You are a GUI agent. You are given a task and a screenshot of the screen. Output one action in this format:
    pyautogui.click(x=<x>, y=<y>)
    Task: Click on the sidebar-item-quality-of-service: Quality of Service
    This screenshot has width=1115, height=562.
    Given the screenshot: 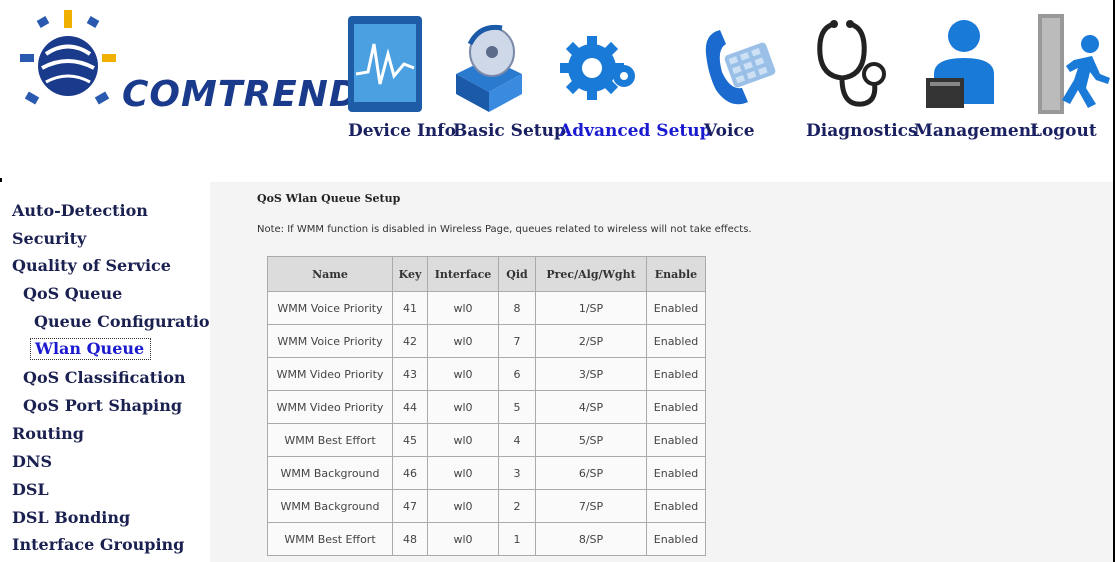 What is the action you would take?
    pyautogui.click(x=91, y=265)
    